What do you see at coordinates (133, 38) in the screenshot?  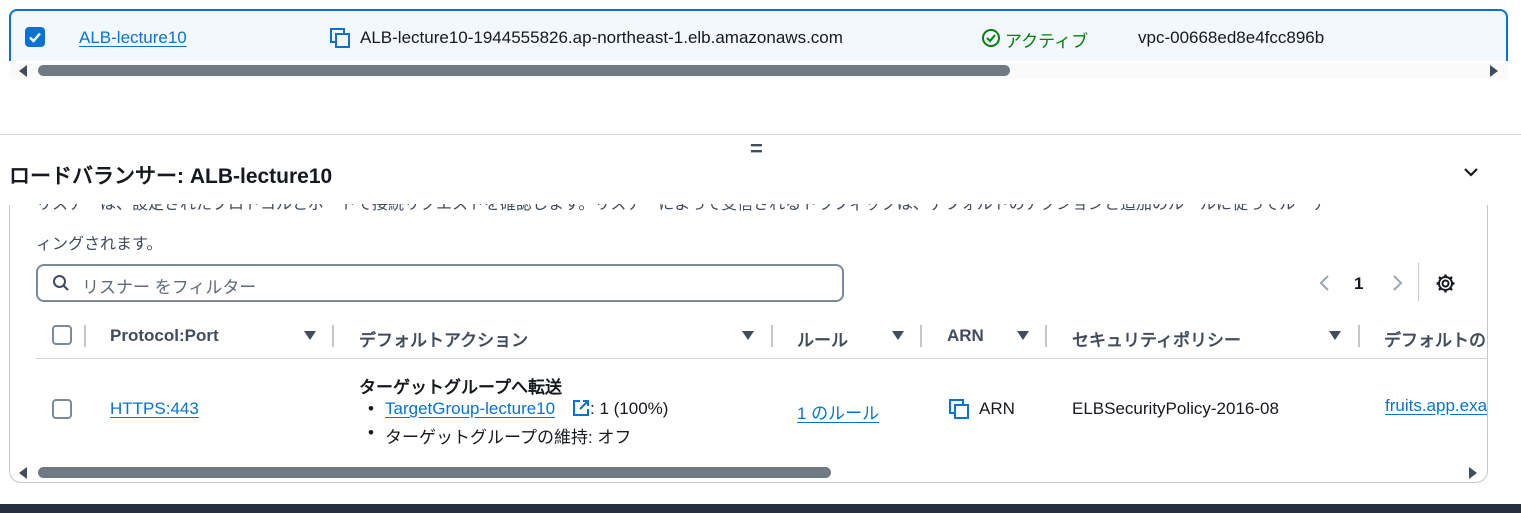 I see `load-balancer-name-link: ALB-lecture10` at bounding box center [133, 38].